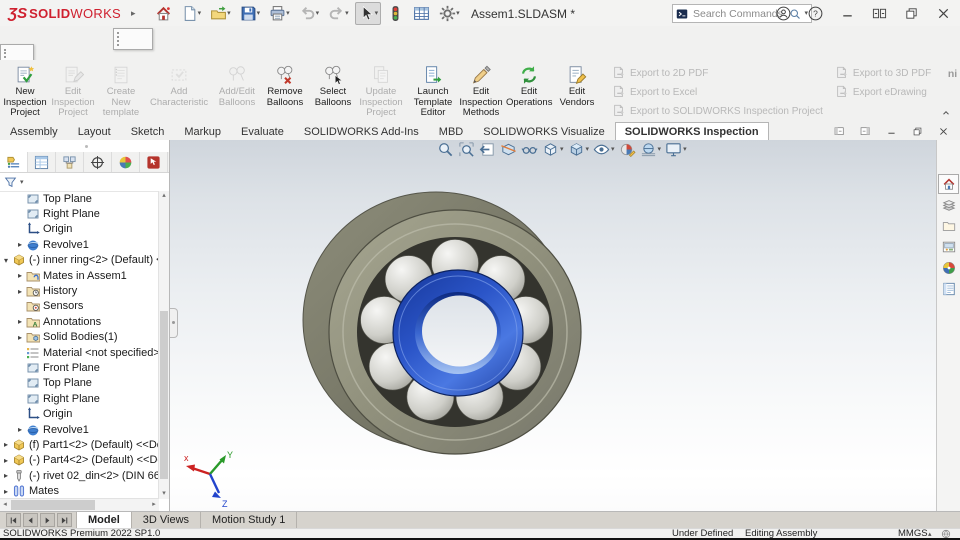 This screenshot has width=960, height=540. I want to click on tree-item: Sensors, so click(79, 306).